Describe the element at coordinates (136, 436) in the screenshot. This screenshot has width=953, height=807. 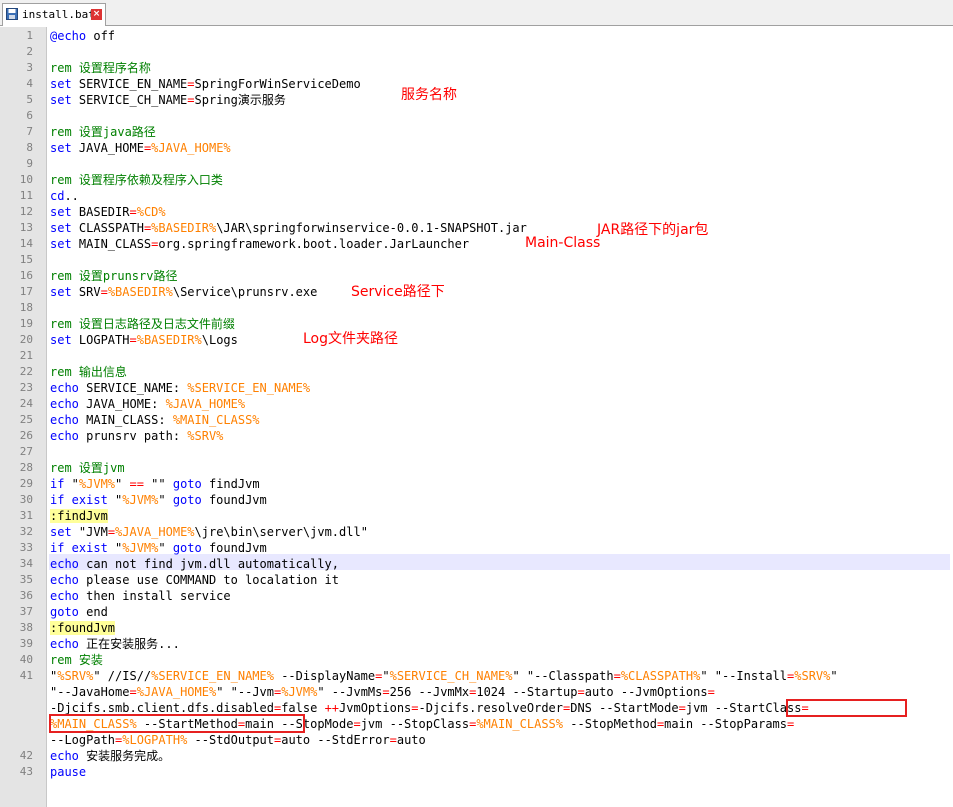
I see `code-line: echo prunsrv path: %SRV%` at that location.